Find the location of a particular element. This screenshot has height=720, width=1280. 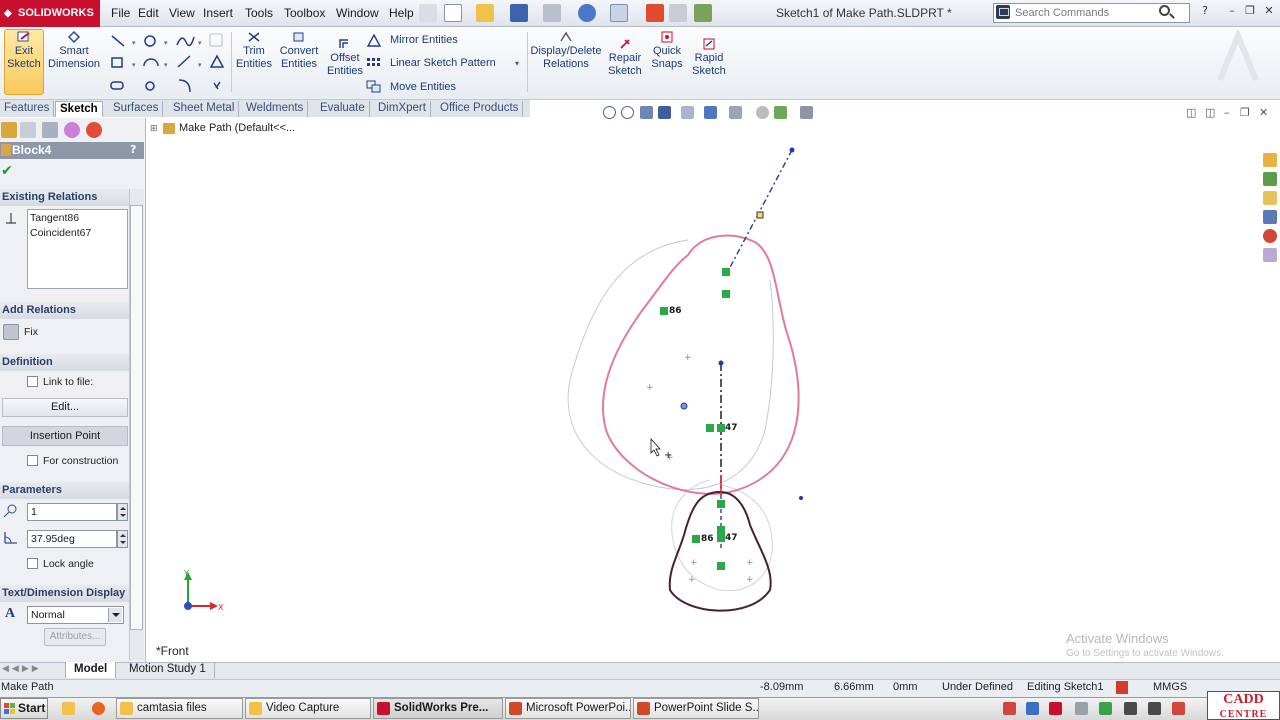

print-icon is located at coordinates (552, 13).